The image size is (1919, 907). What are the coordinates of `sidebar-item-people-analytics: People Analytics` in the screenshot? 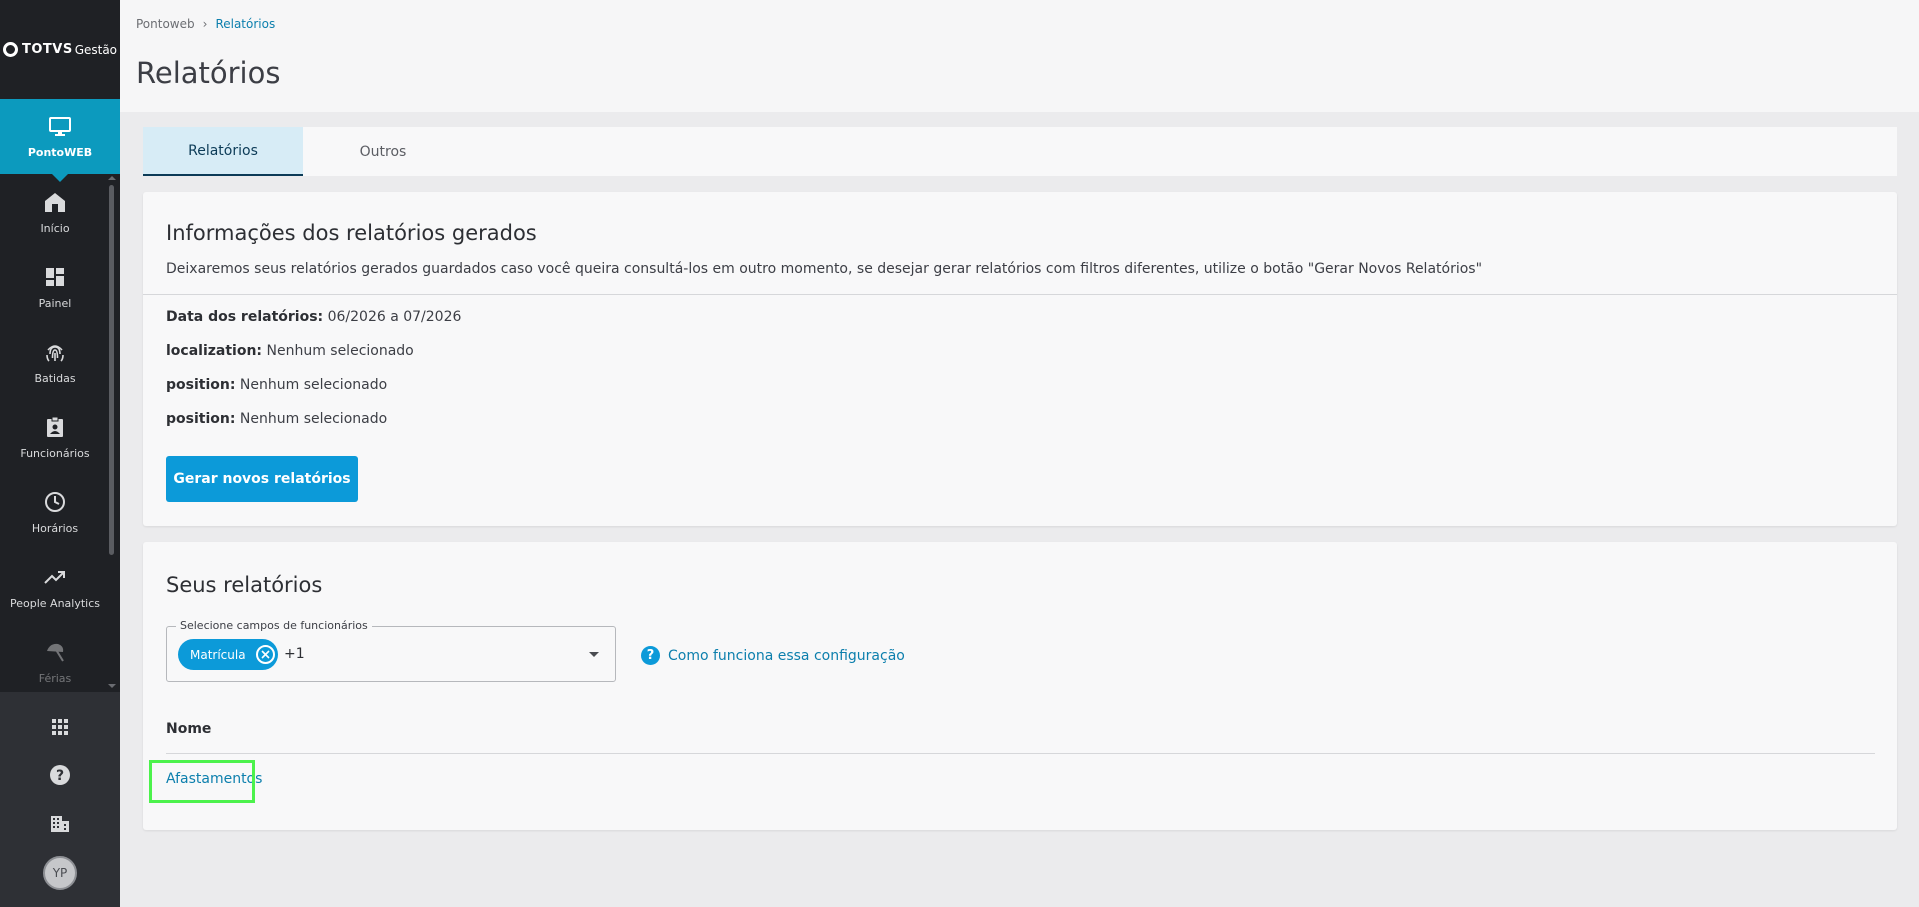 It's located at (55, 586).